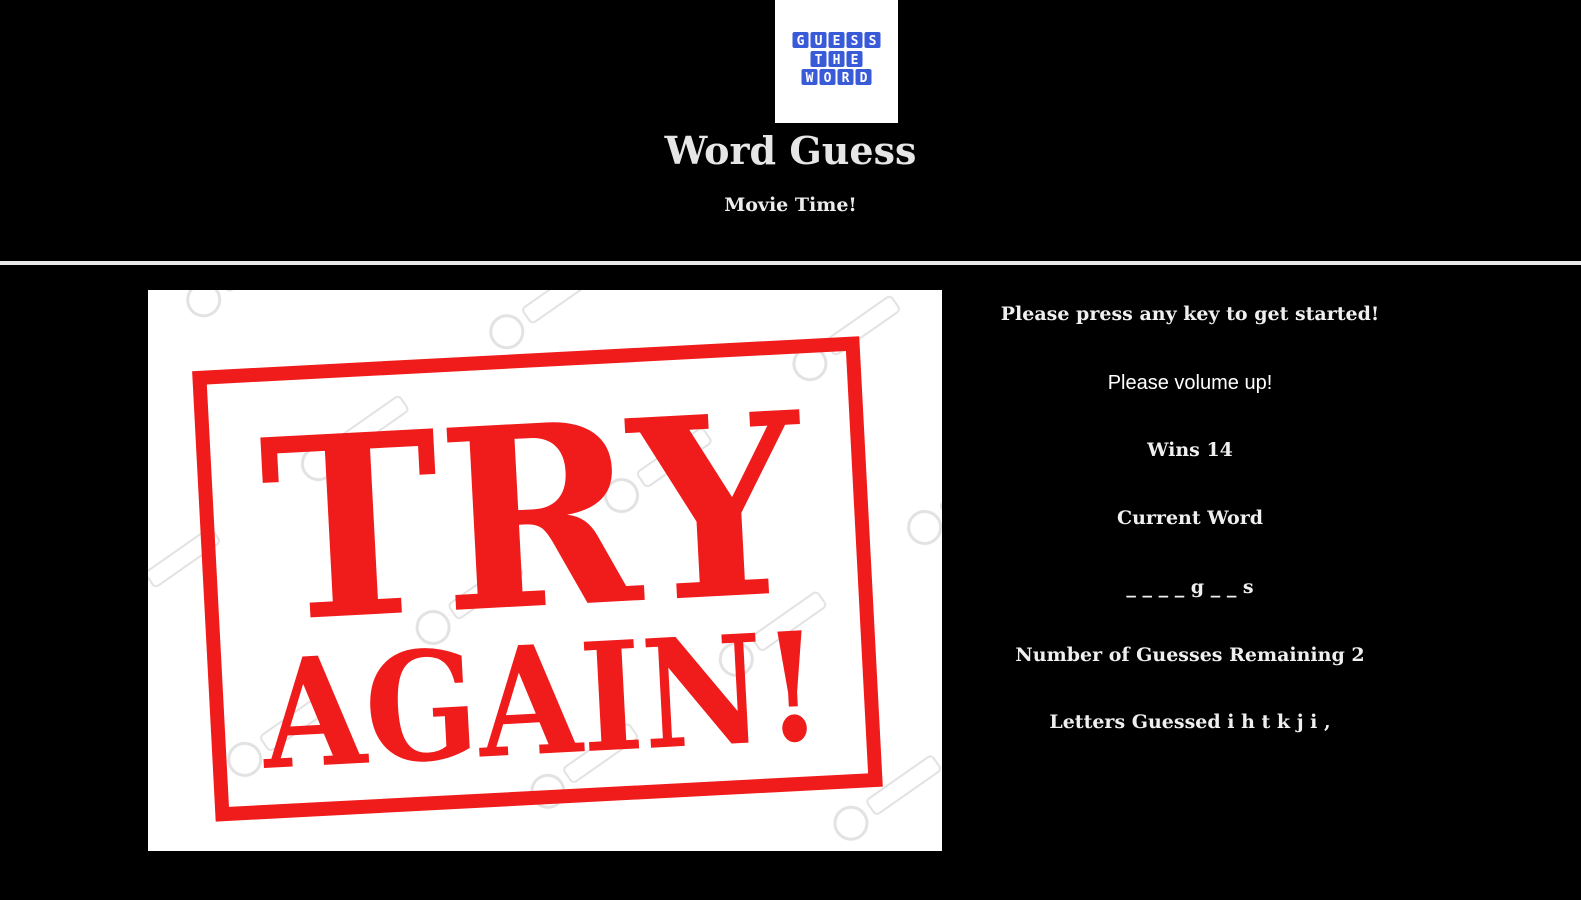  Describe the element at coordinates (541, 701) in the screenshot. I see `stamp-line-2: AGAIN!` at that location.